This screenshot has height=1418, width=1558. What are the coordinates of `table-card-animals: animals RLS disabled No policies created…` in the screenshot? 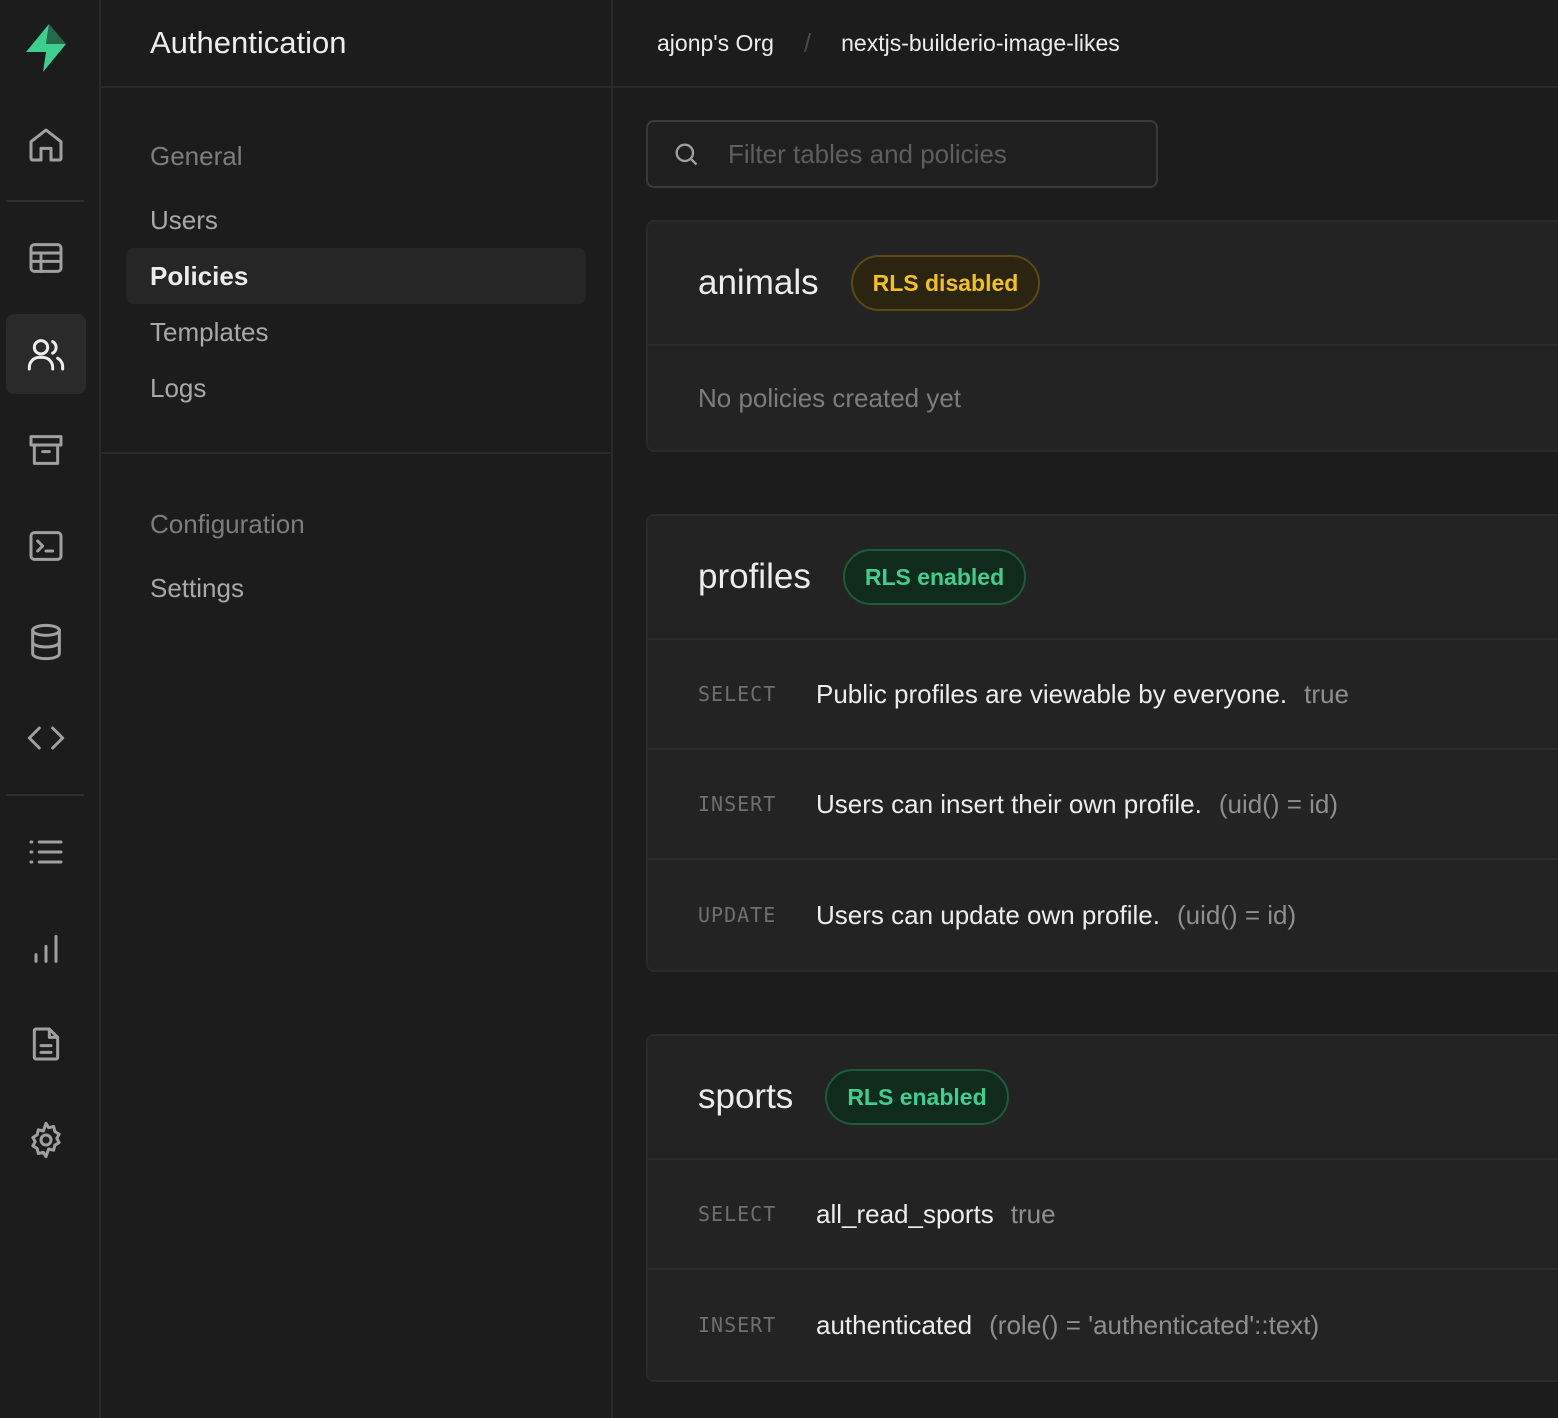 It's located at (1102, 336).